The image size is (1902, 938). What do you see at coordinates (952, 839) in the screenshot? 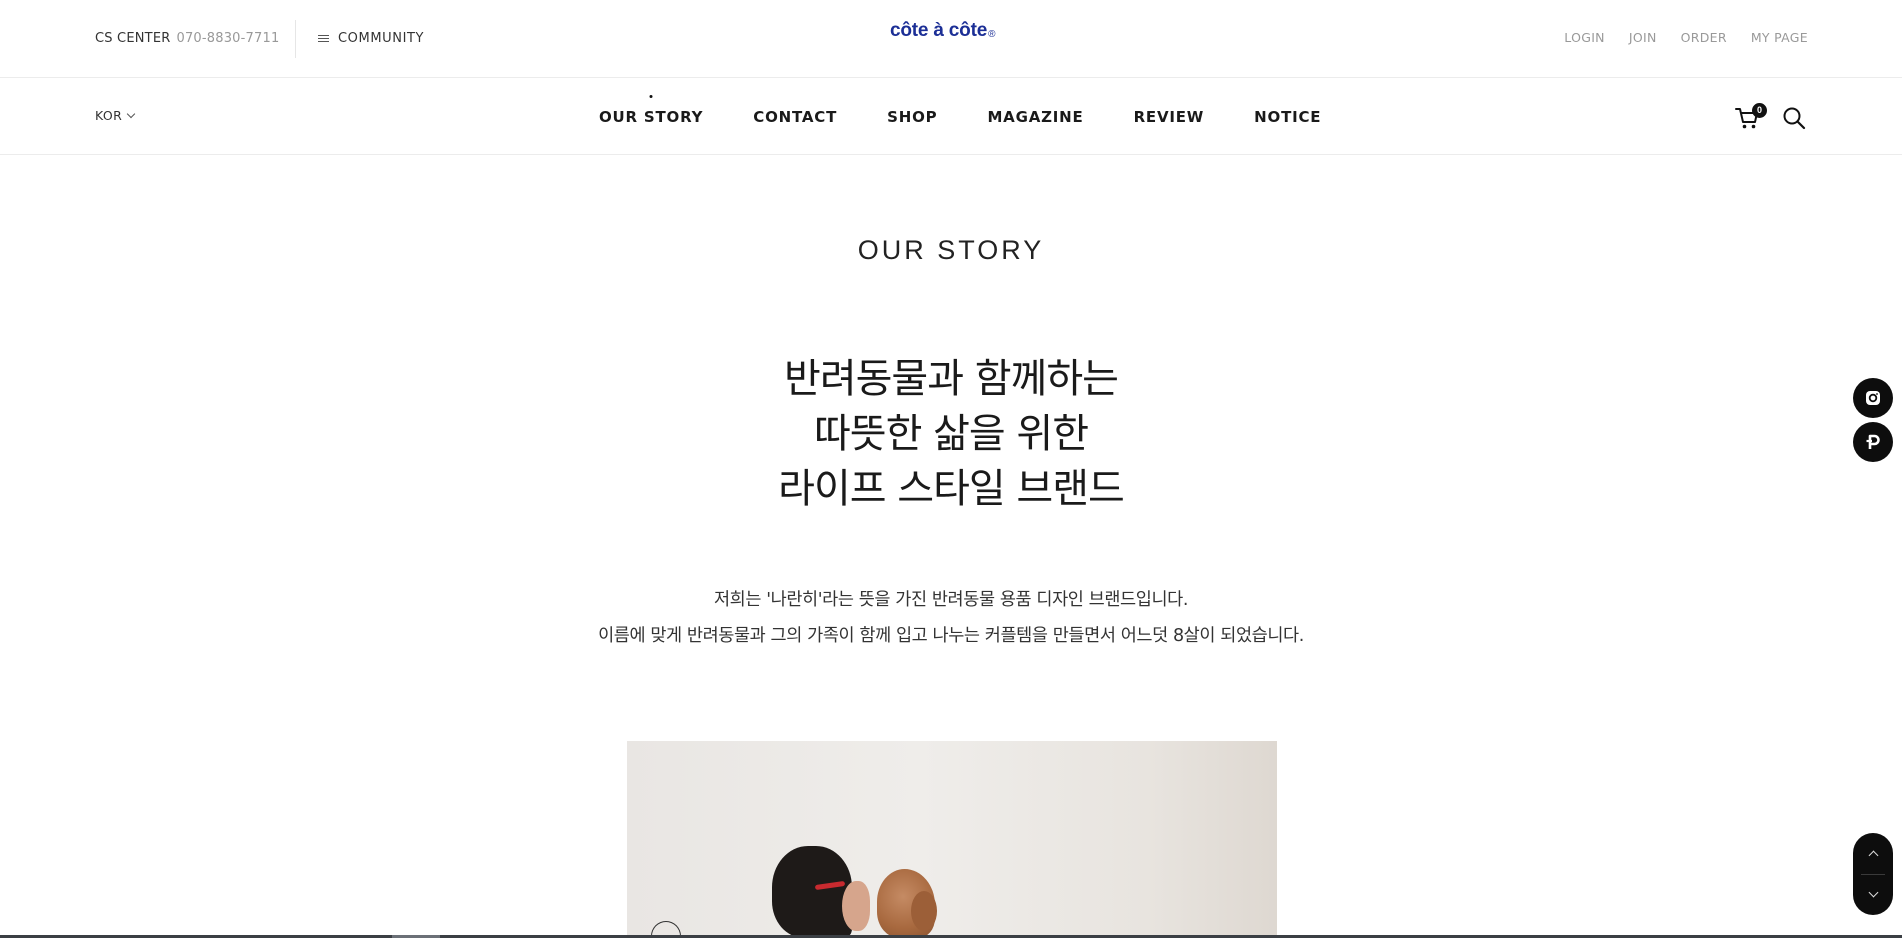
I see `hero-photo-person-with-dog` at bounding box center [952, 839].